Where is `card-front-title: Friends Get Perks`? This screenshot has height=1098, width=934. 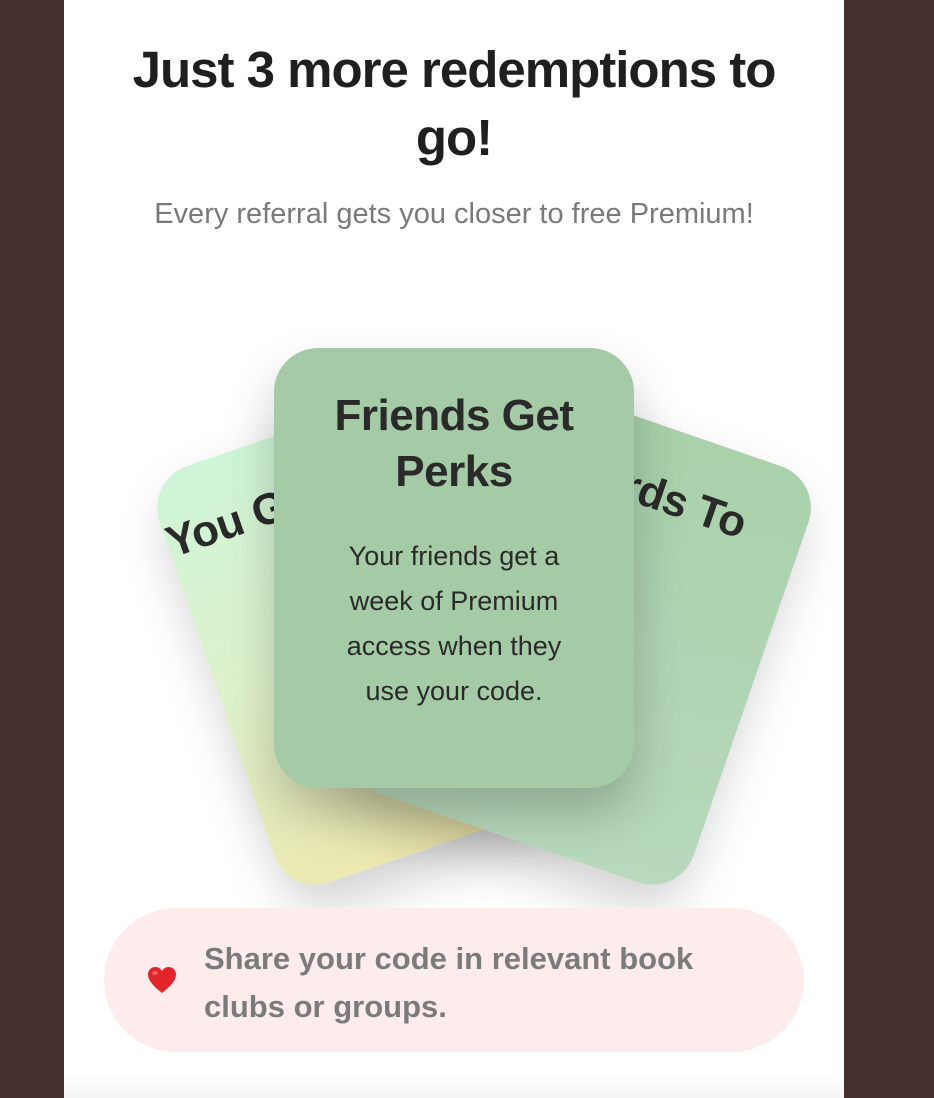
card-front-title: Friends Get Perks is located at coordinates (454, 443).